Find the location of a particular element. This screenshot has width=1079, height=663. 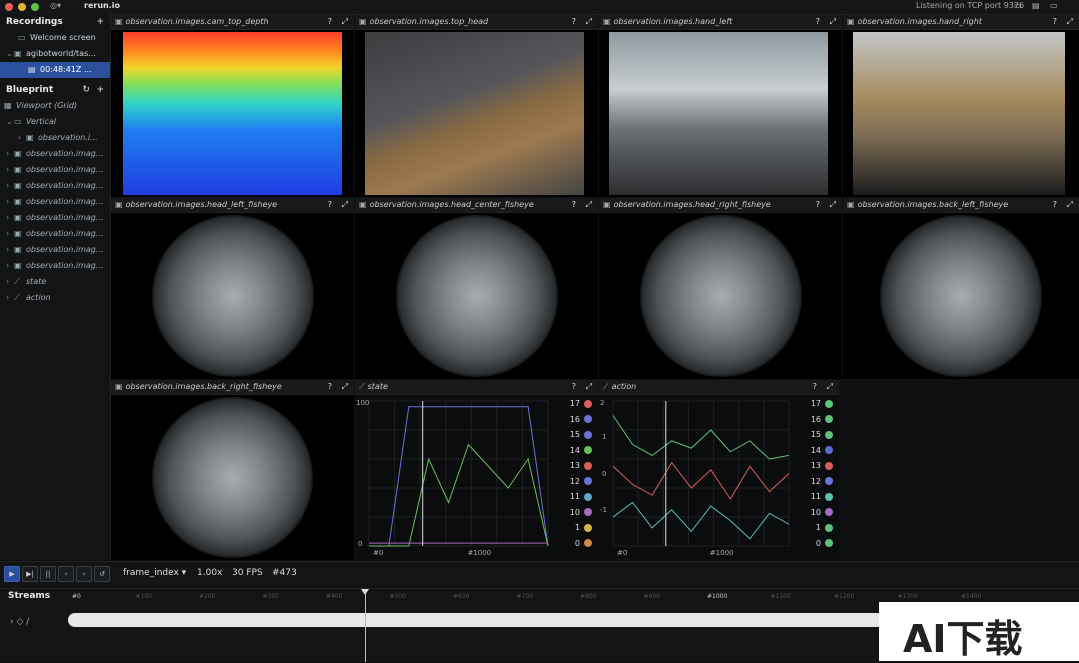

plot-area: 100 0 #0 #1000 17 16 15 14 13 12 11 10 1 0 is located at coordinates (476, 477).